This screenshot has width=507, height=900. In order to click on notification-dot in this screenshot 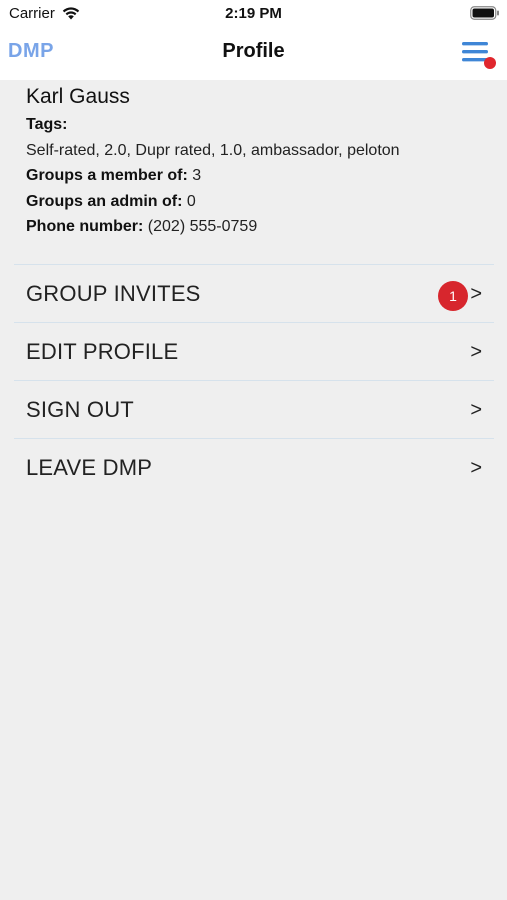, I will do `click(490, 63)`.